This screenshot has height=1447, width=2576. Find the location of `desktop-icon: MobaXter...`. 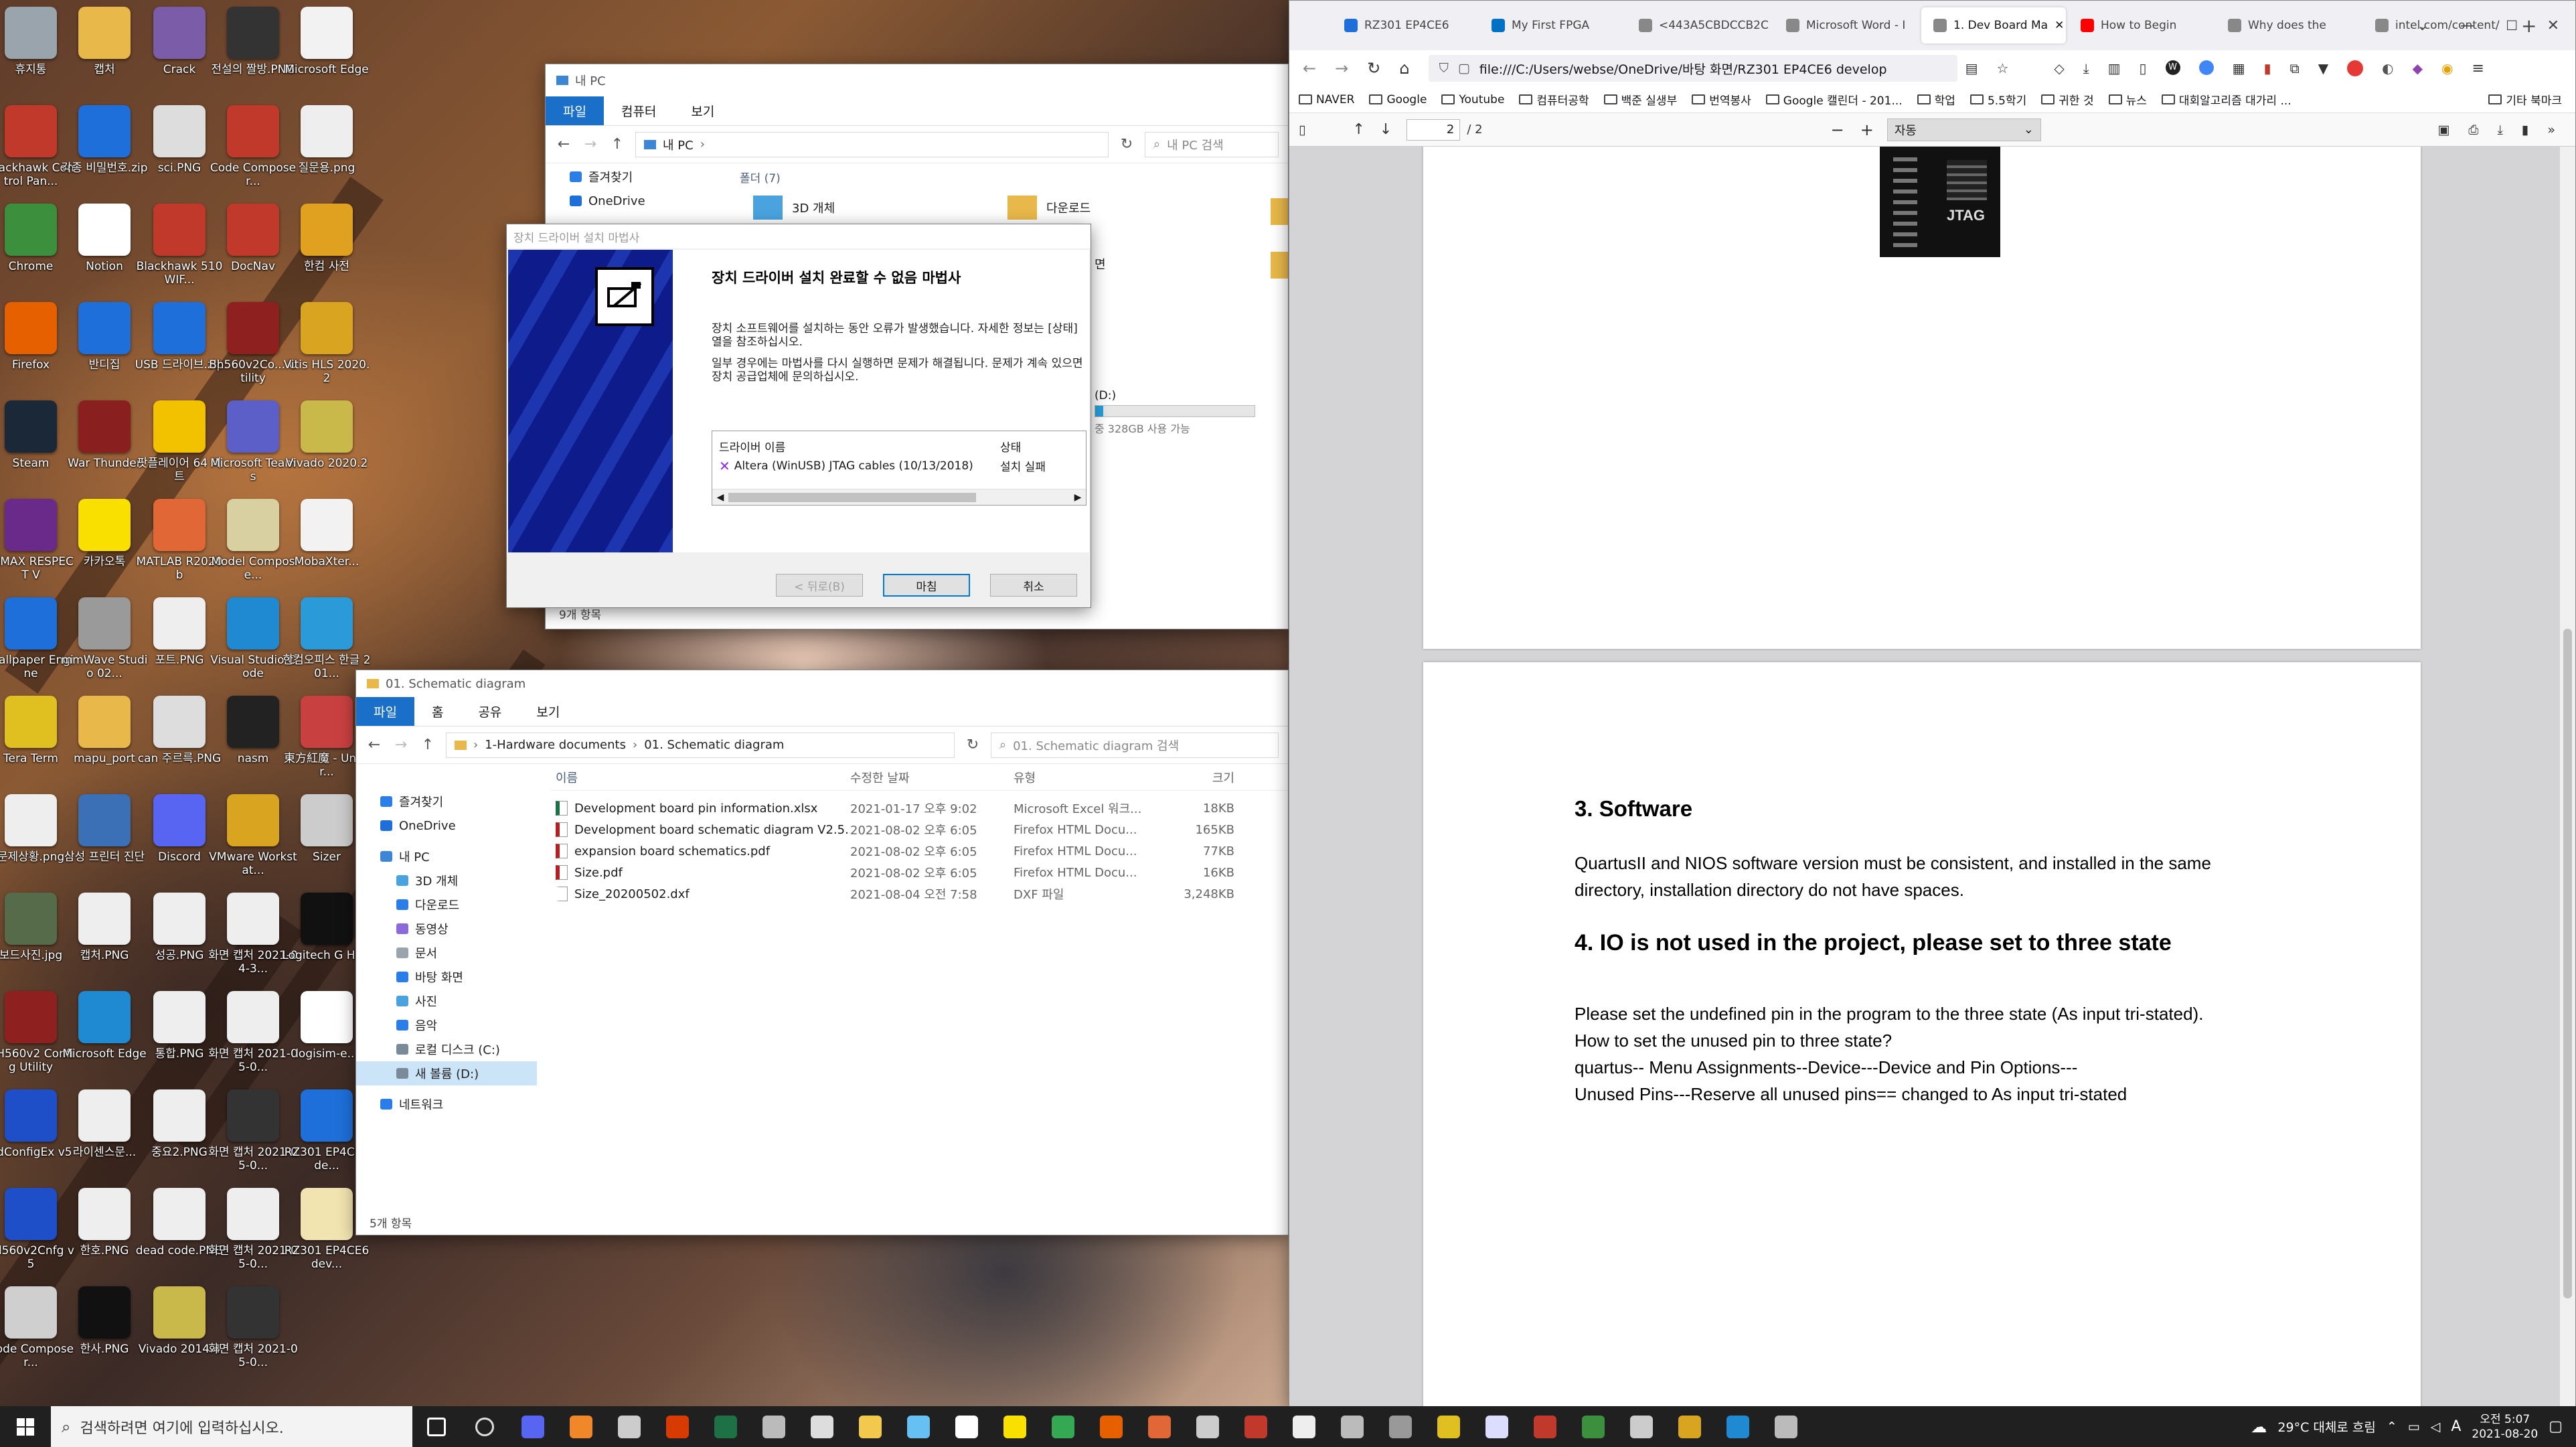

desktop-icon: MobaXter... is located at coordinates (326, 546).